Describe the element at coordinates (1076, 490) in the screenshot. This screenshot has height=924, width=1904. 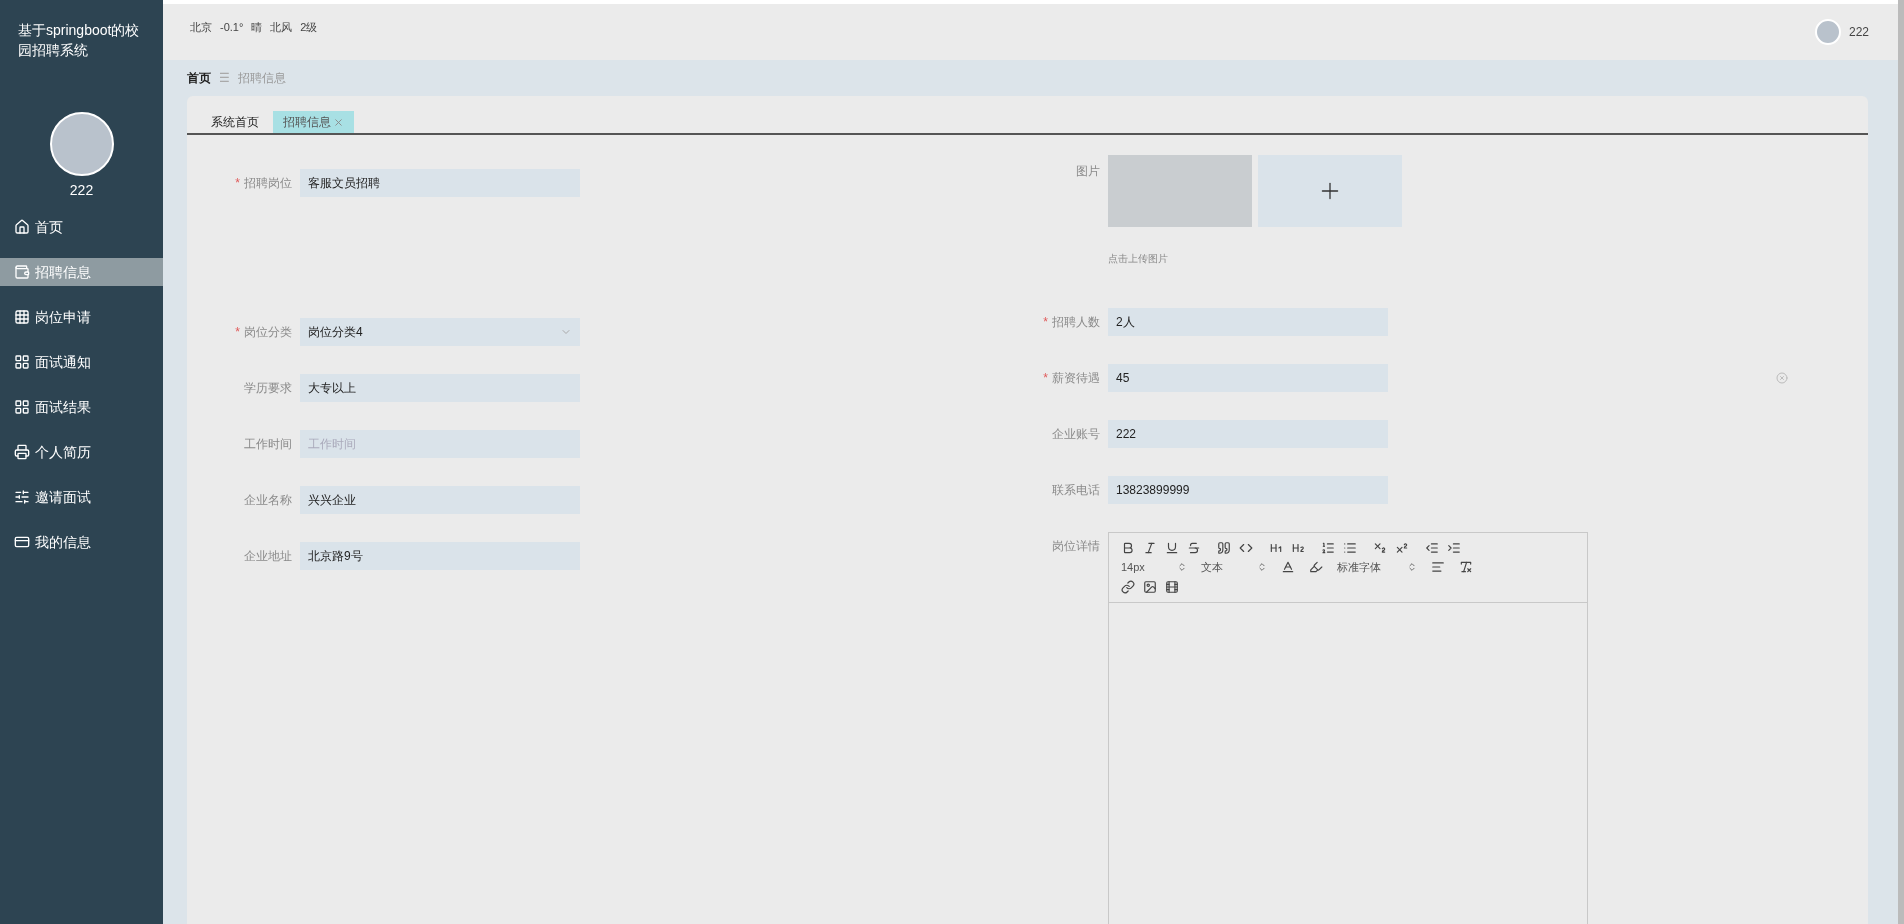
I see `field-label: 联系电话` at that location.